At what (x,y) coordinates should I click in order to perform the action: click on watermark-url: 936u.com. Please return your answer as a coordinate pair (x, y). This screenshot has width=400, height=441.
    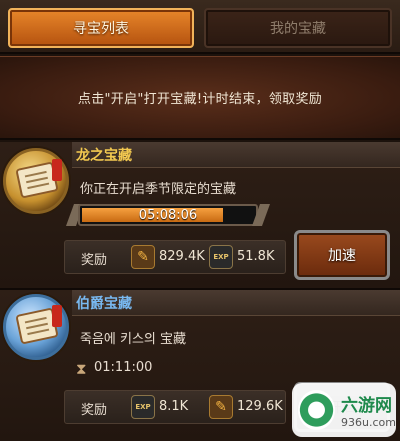
    Looking at the image, I should click on (368, 422).